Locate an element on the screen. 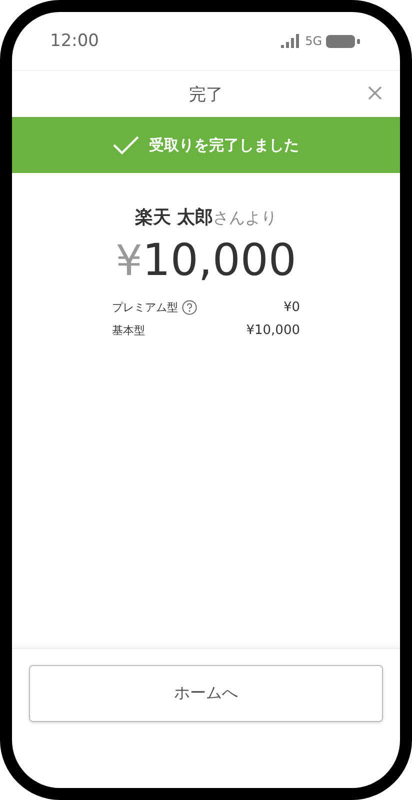 This screenshot has height=800, width=412. breakdown-label: プレミアム型 is located at coordinates (145, 307).